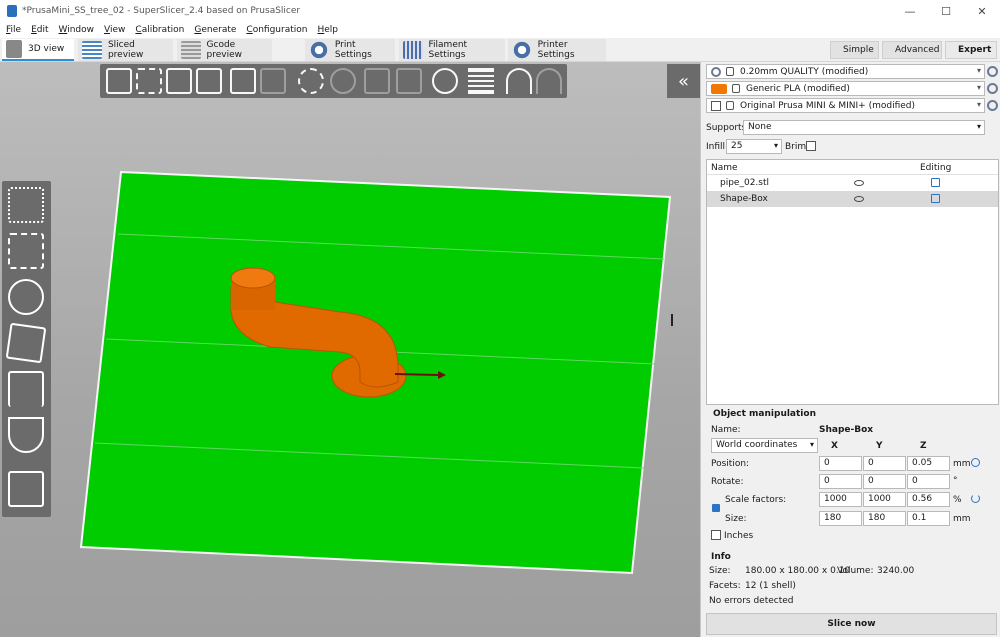 This screenshot has height=637, width=1000. Describe the element at coordinates (409, 81) in the screenshot. I see `split-parts-icon` at that location.